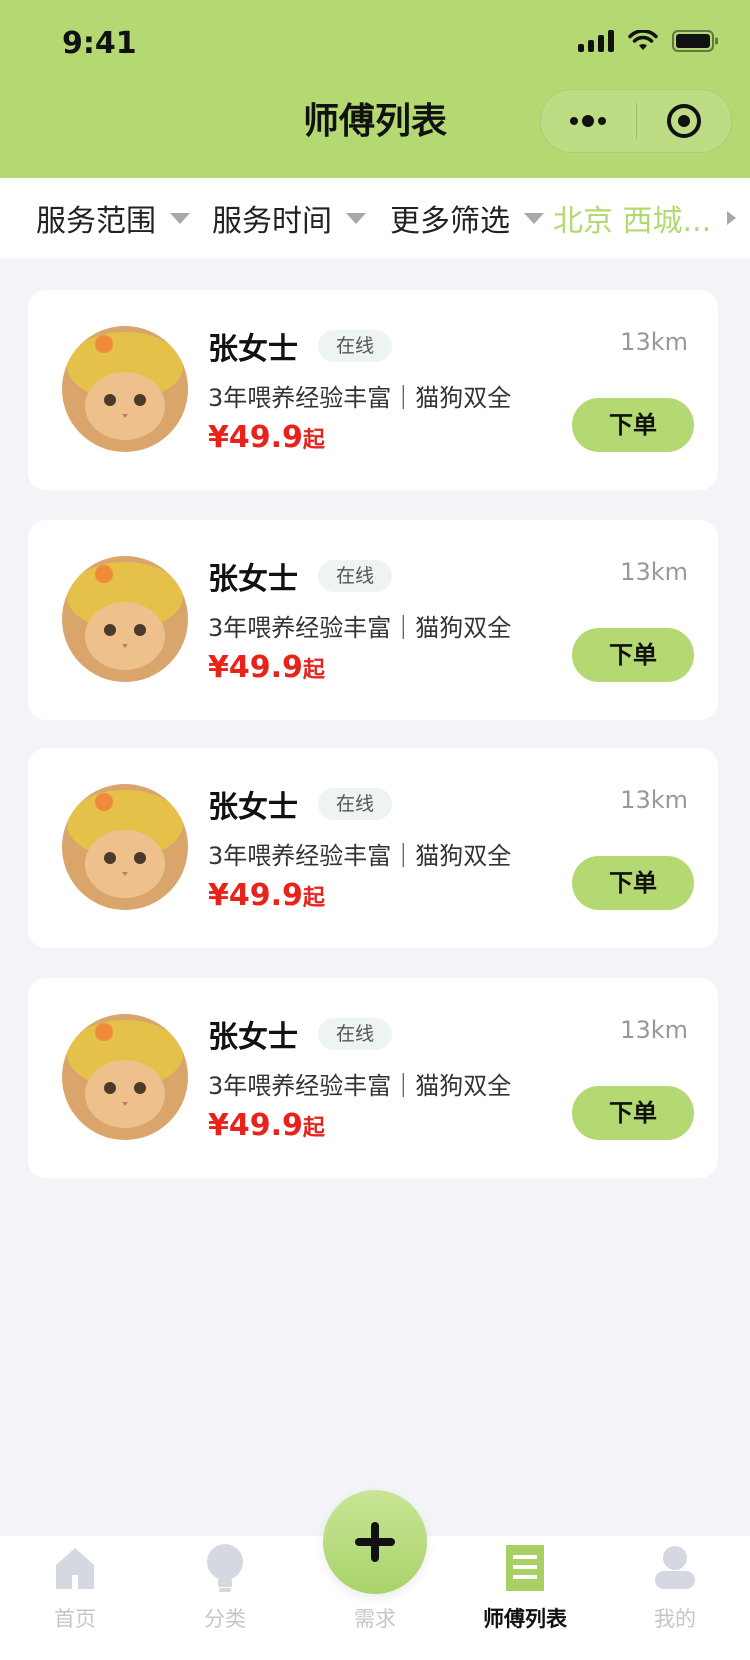  I want to click on list-icon, so click(525, 1568).